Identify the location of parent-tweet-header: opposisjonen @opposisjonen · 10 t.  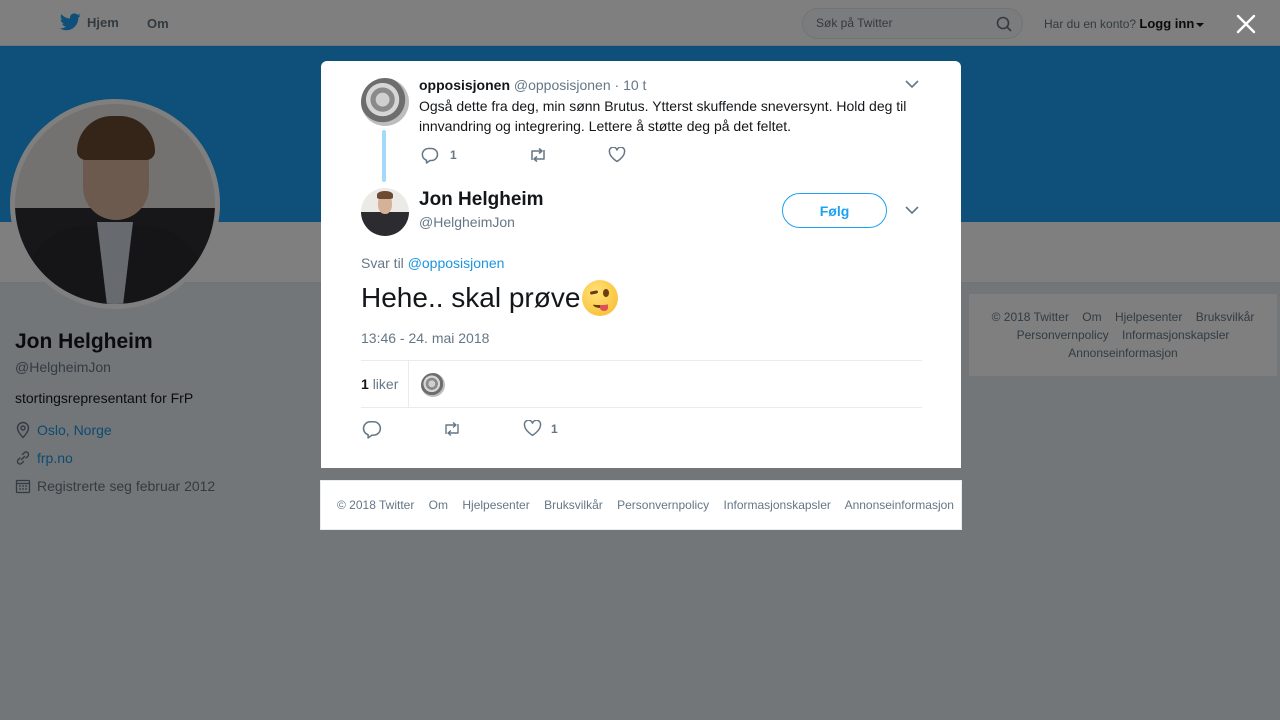
(532, 85).